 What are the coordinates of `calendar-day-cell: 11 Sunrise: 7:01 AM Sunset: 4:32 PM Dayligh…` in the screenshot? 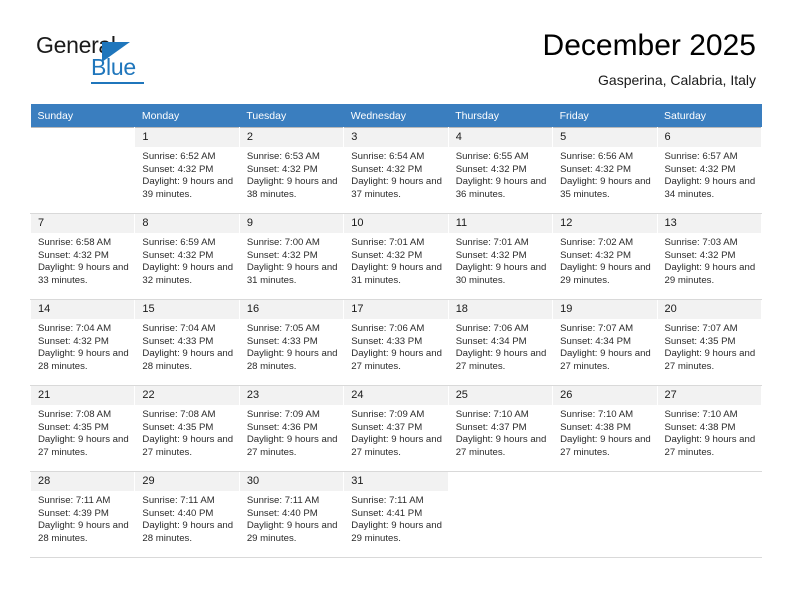 It's located at (500, 256).